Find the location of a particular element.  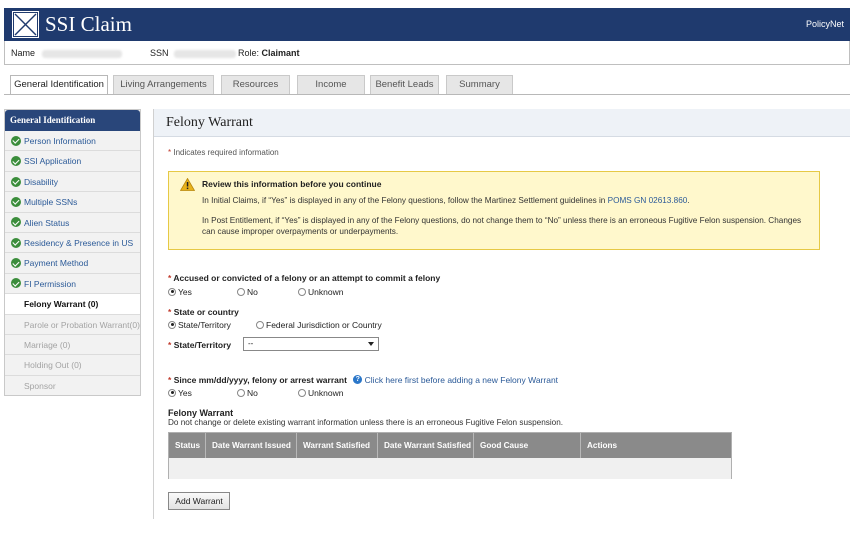

column-header-warrant-satisfied: Warrant Satisfied is located at coordinates (337, 445).